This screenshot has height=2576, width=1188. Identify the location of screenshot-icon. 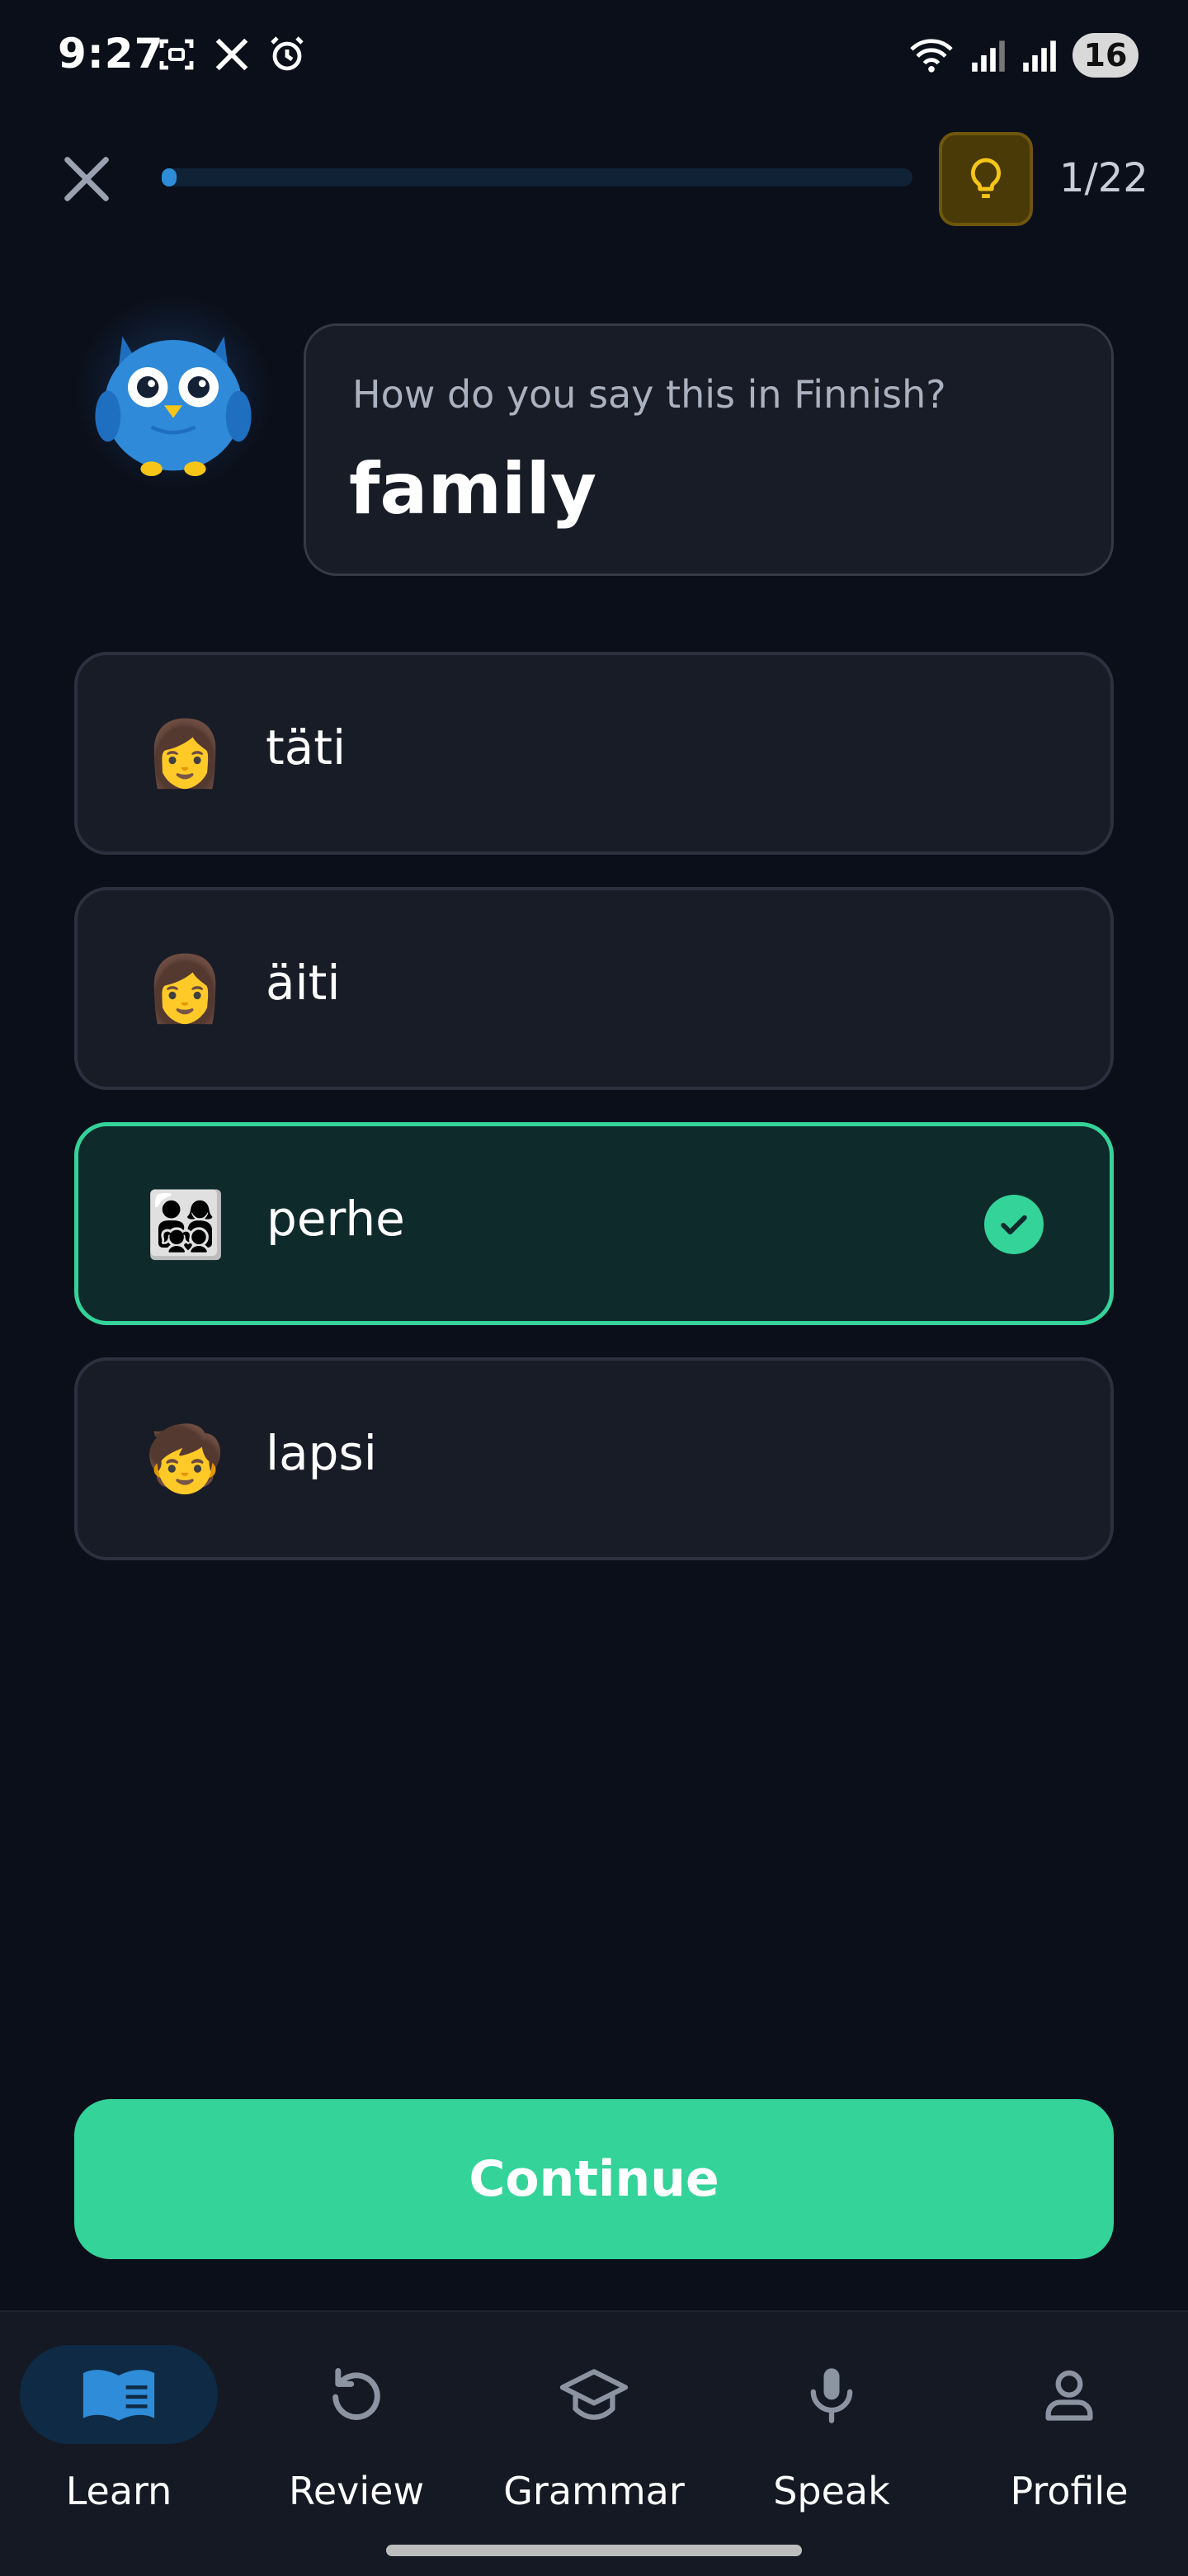
(176, 55).